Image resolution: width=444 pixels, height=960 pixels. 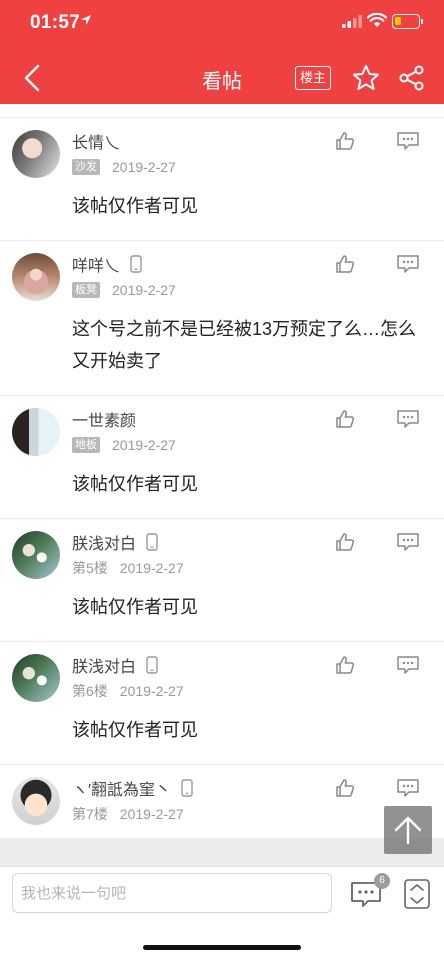 What do you see at coordinates (96, 264) in the screenshot?
I see `username: 咩咩乀` at bounding box center [96, 264].